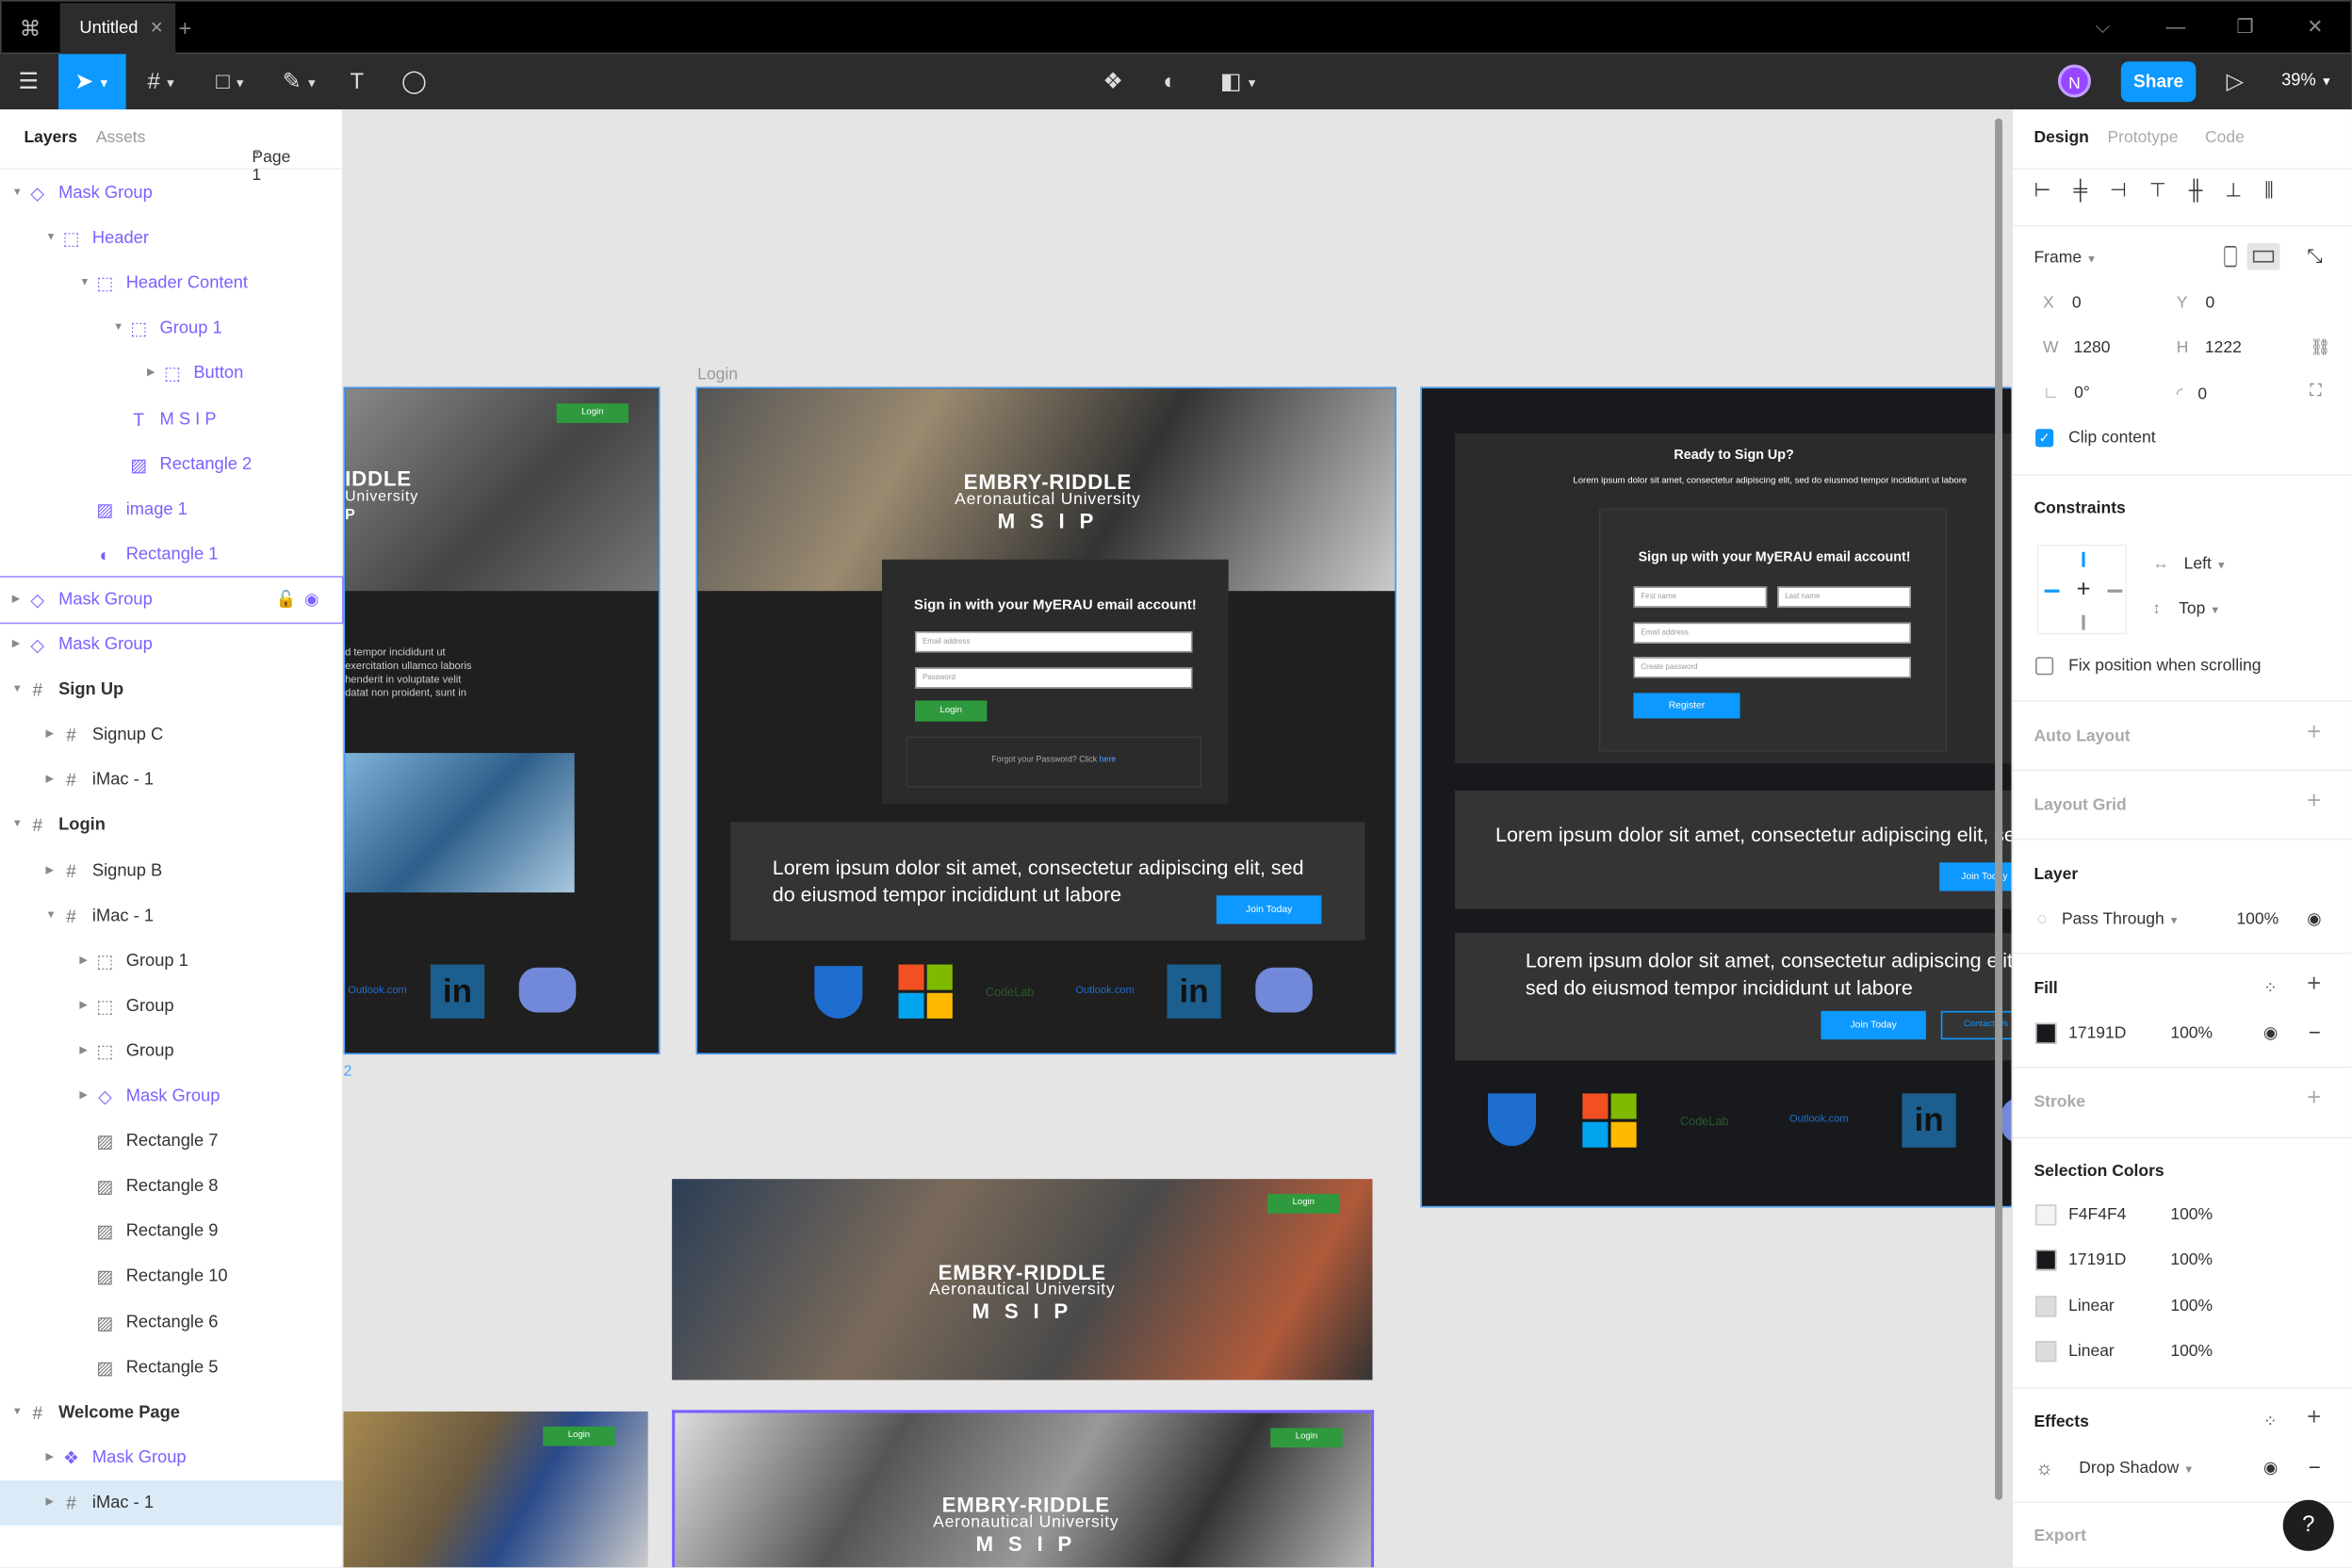 This screenshot has width=2352, height=1568. Describe the element at coordinates (2097, 1215) in the screenshot. I see `selection-color-label: F4F4F4` at that location.